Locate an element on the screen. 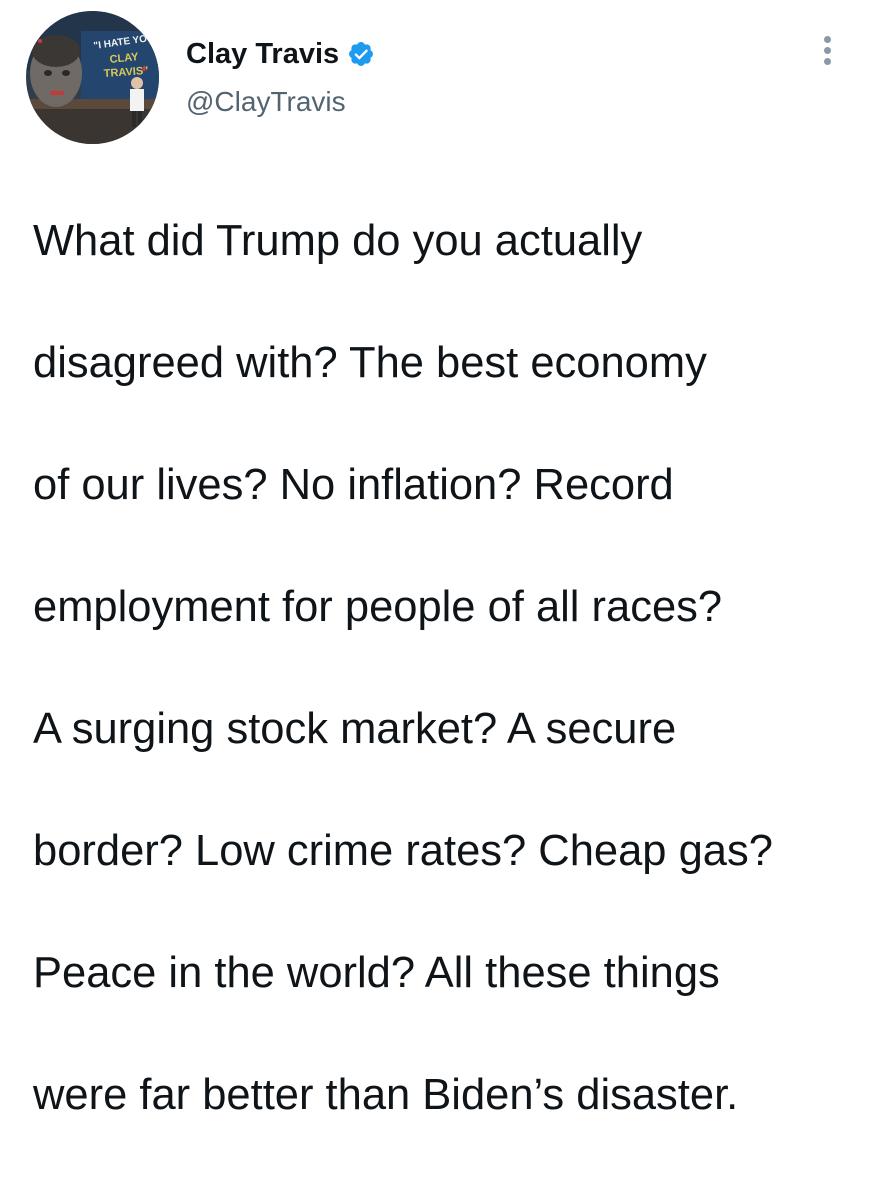 Image resolution: width=875 pixels, height=1187 pixels. author-display-name: Clay Travis is located at coordinates (262, 54).